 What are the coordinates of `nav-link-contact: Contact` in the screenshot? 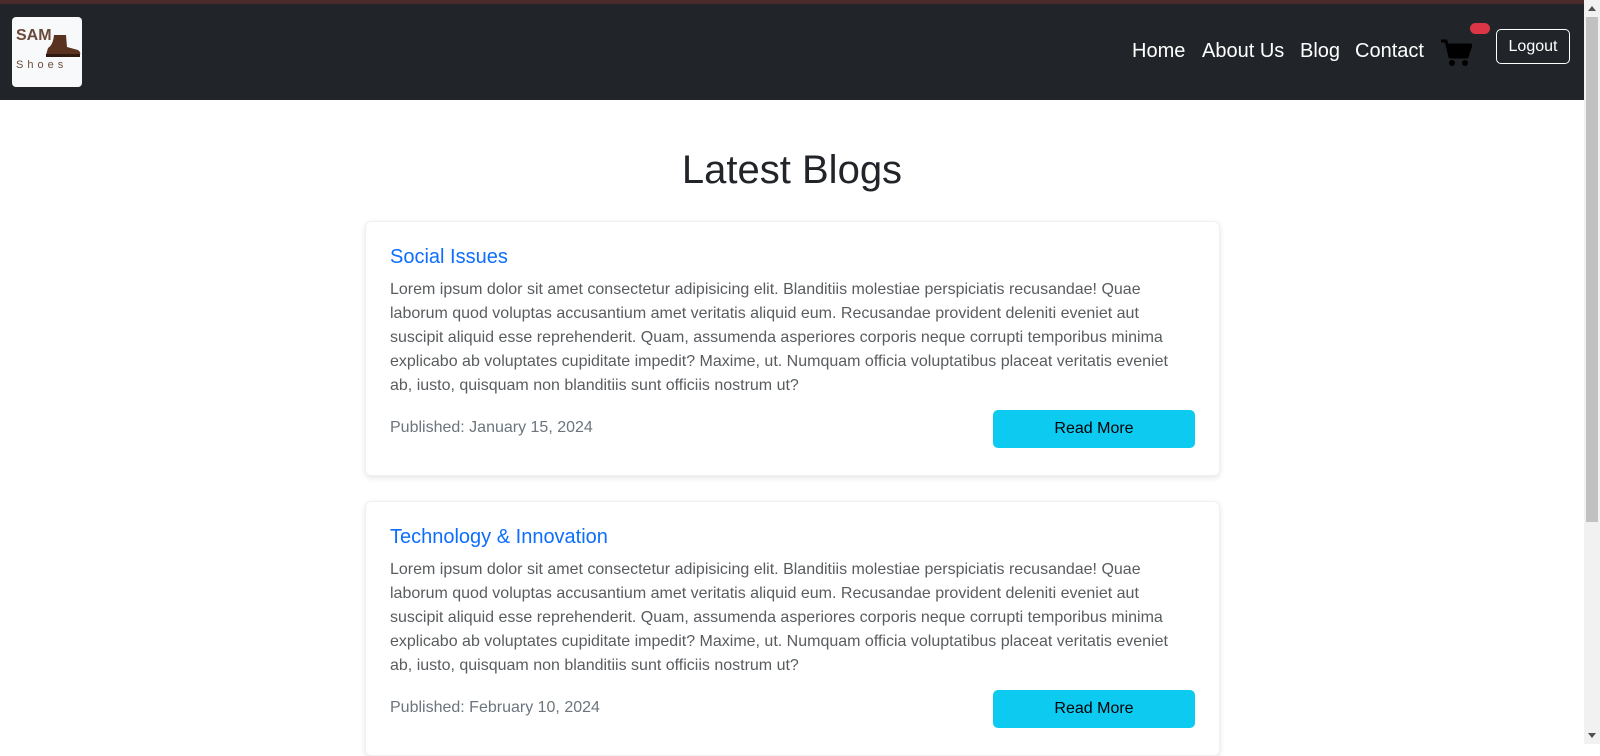 It's located at (1389, 51).